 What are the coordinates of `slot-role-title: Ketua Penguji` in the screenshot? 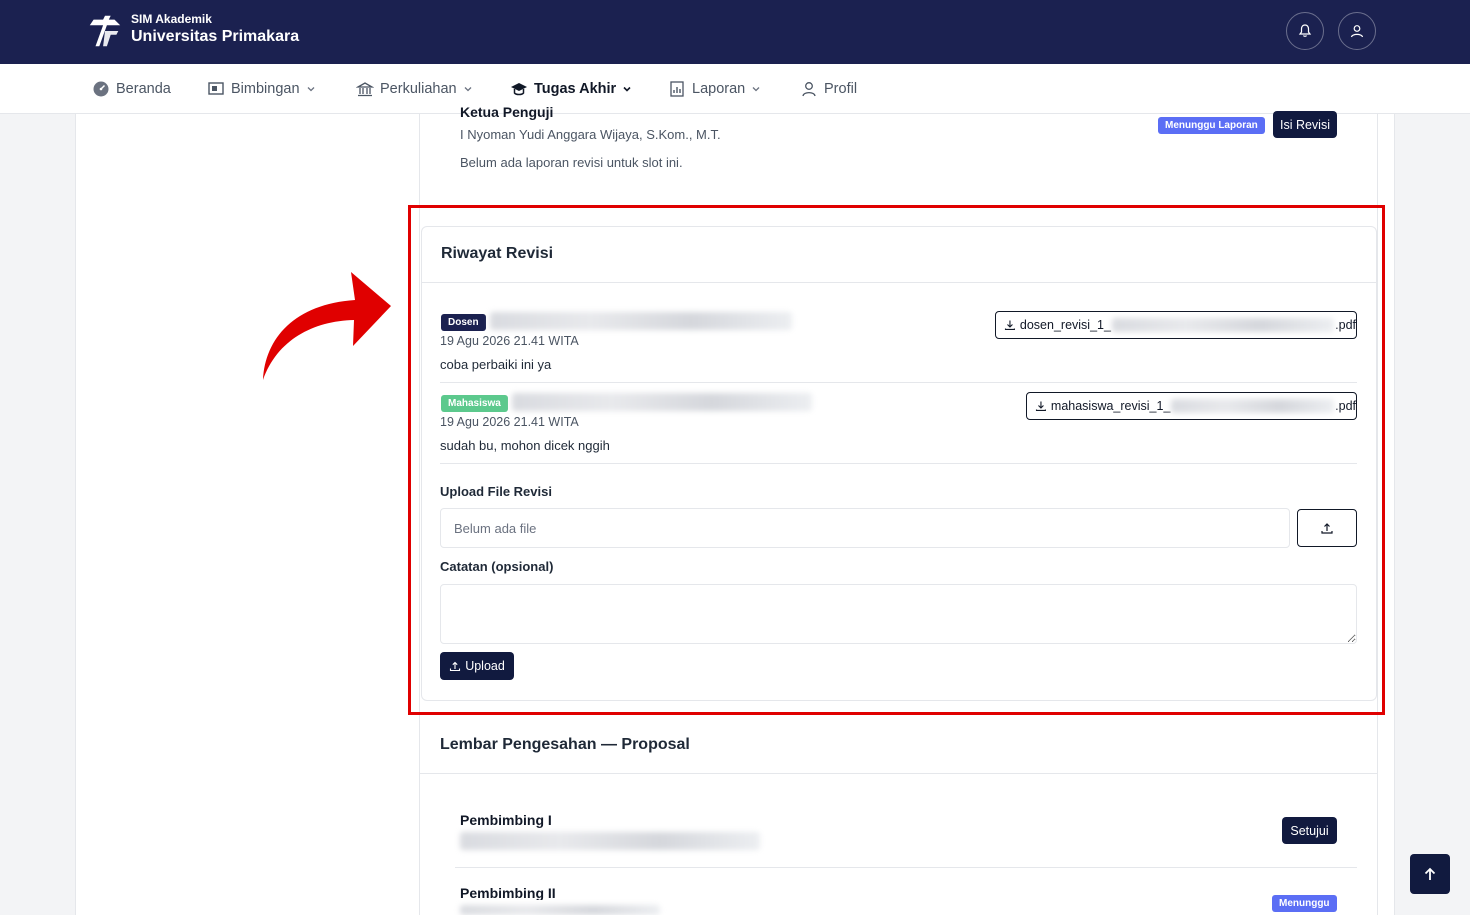 It's located at (507, 112).